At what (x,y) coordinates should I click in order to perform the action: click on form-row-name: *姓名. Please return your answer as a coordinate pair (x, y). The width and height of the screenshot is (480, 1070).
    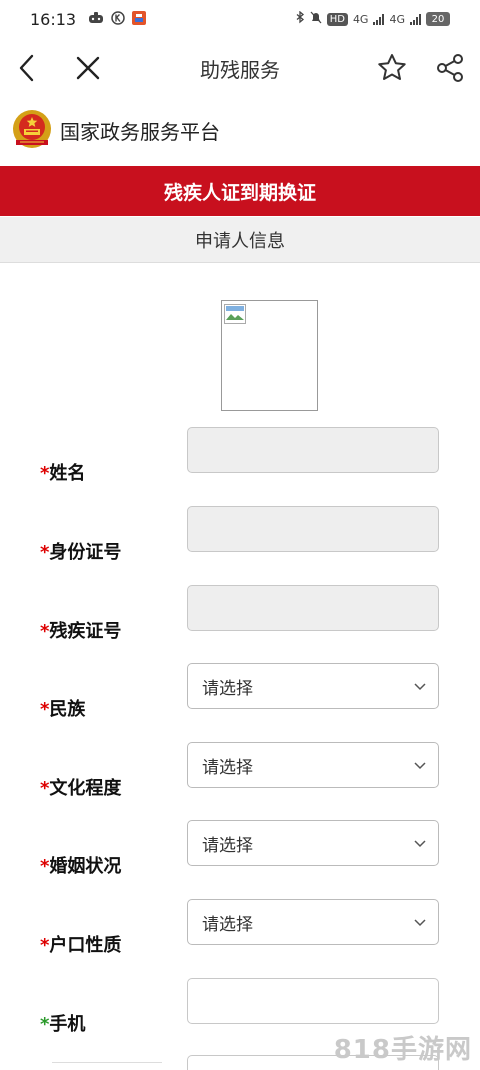
    Looking at the image, I should click on (240, 455).